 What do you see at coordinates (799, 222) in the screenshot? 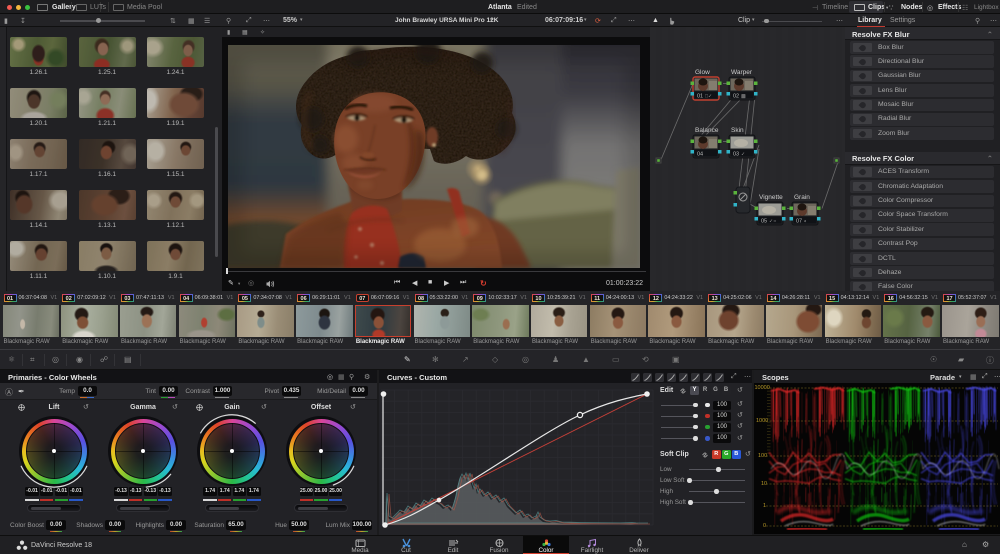
I see `svg-text: 07` at bounding box center [799, 222].